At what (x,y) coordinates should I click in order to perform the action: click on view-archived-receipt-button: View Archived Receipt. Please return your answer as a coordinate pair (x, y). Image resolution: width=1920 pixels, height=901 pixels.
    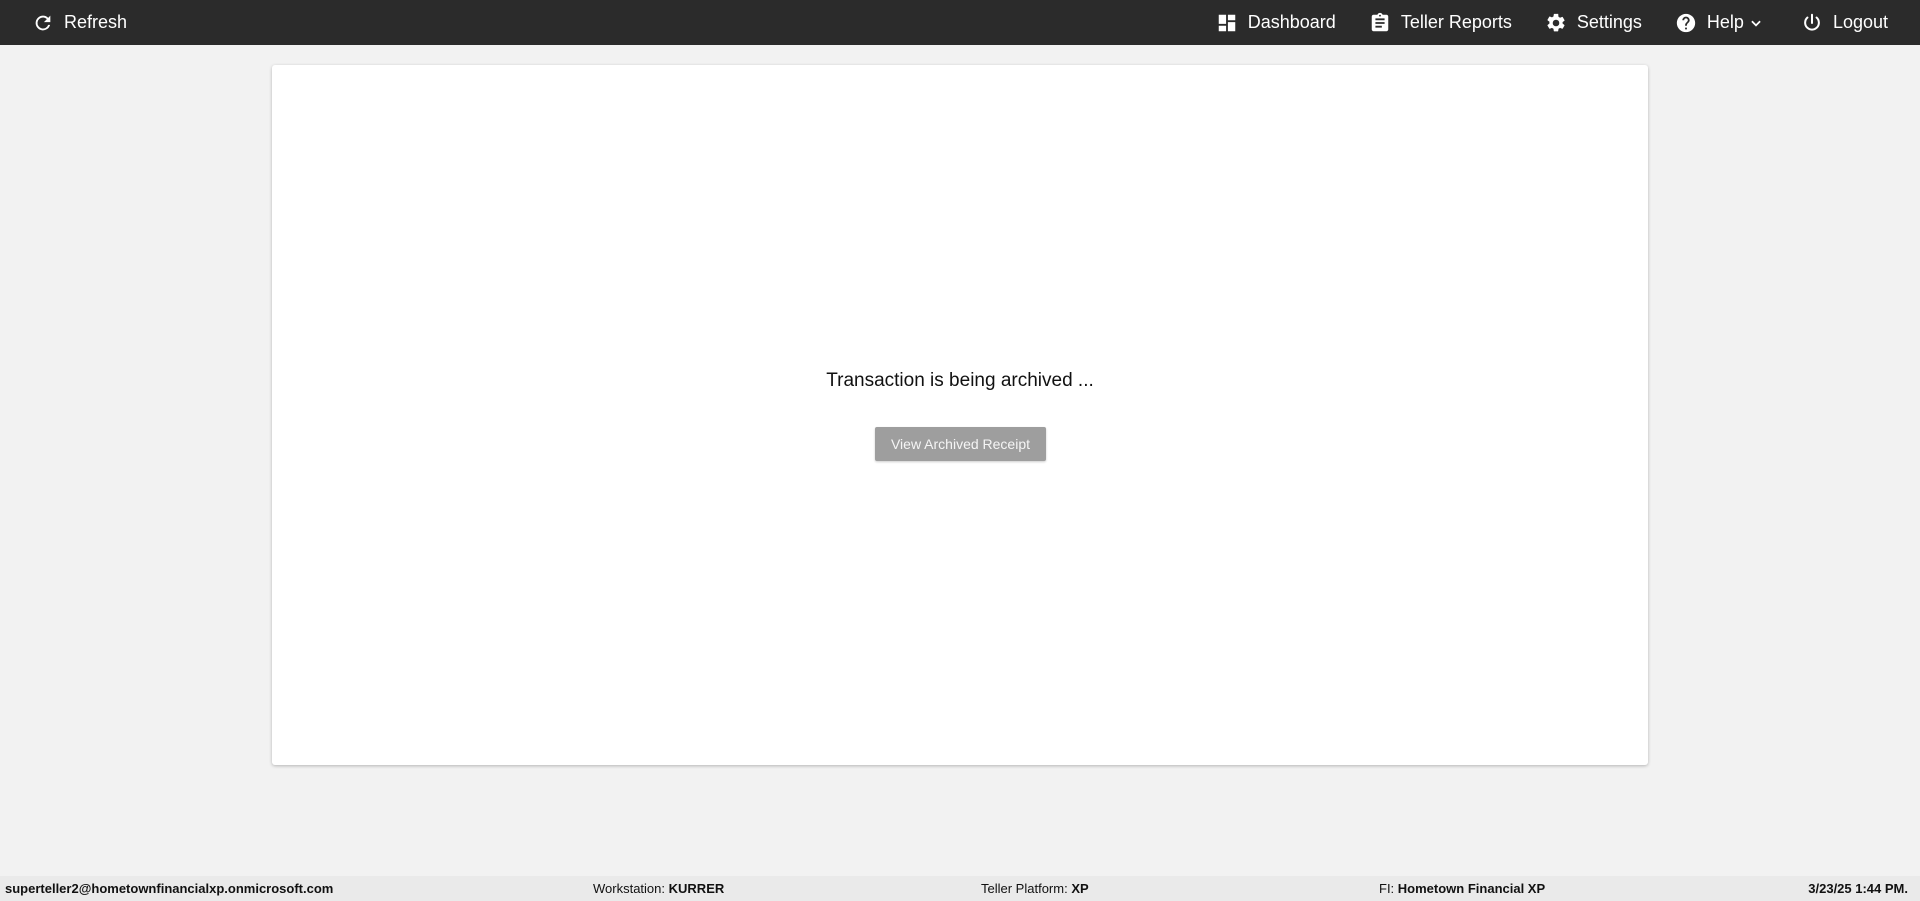
    Looking at the image, I should click on (960, 444).